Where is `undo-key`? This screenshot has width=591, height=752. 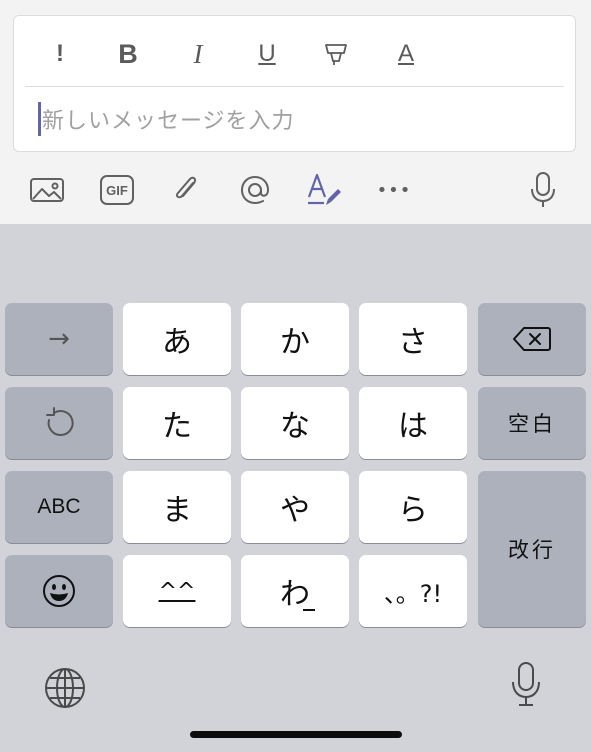
undo-key is located at coordinates (59, 423).